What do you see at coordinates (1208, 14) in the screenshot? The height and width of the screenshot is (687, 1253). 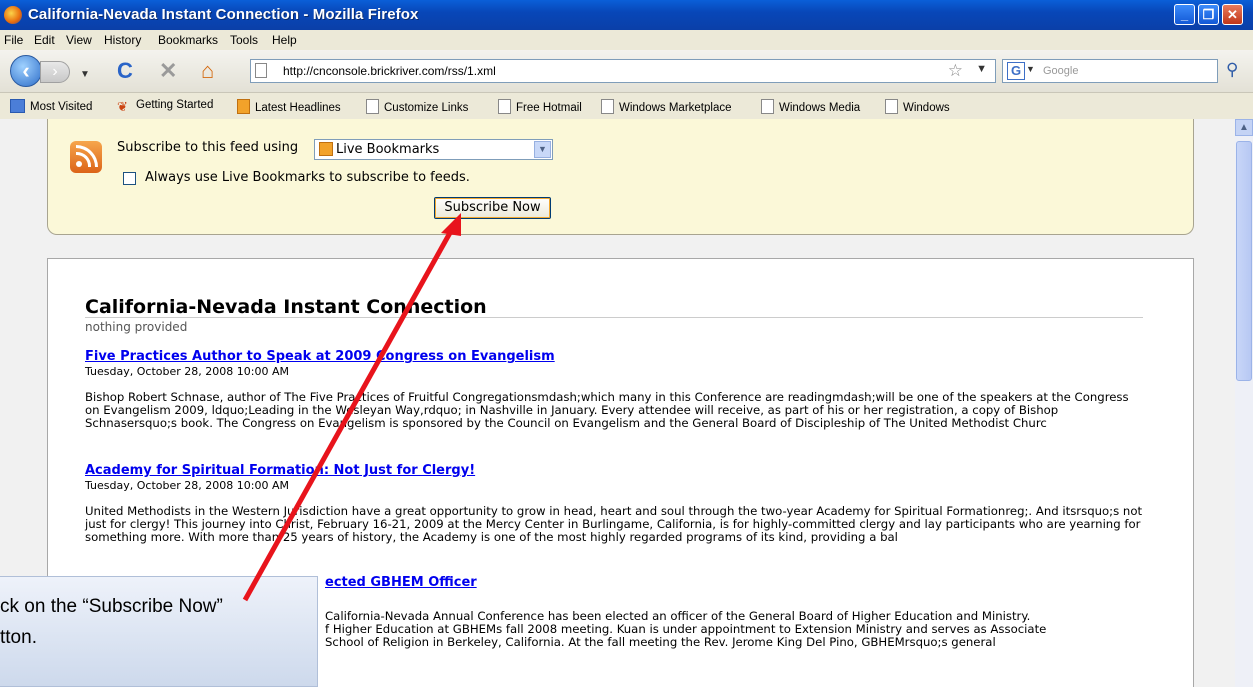 I see `maximize-button: ❐` at bounding box center [1208, 14].